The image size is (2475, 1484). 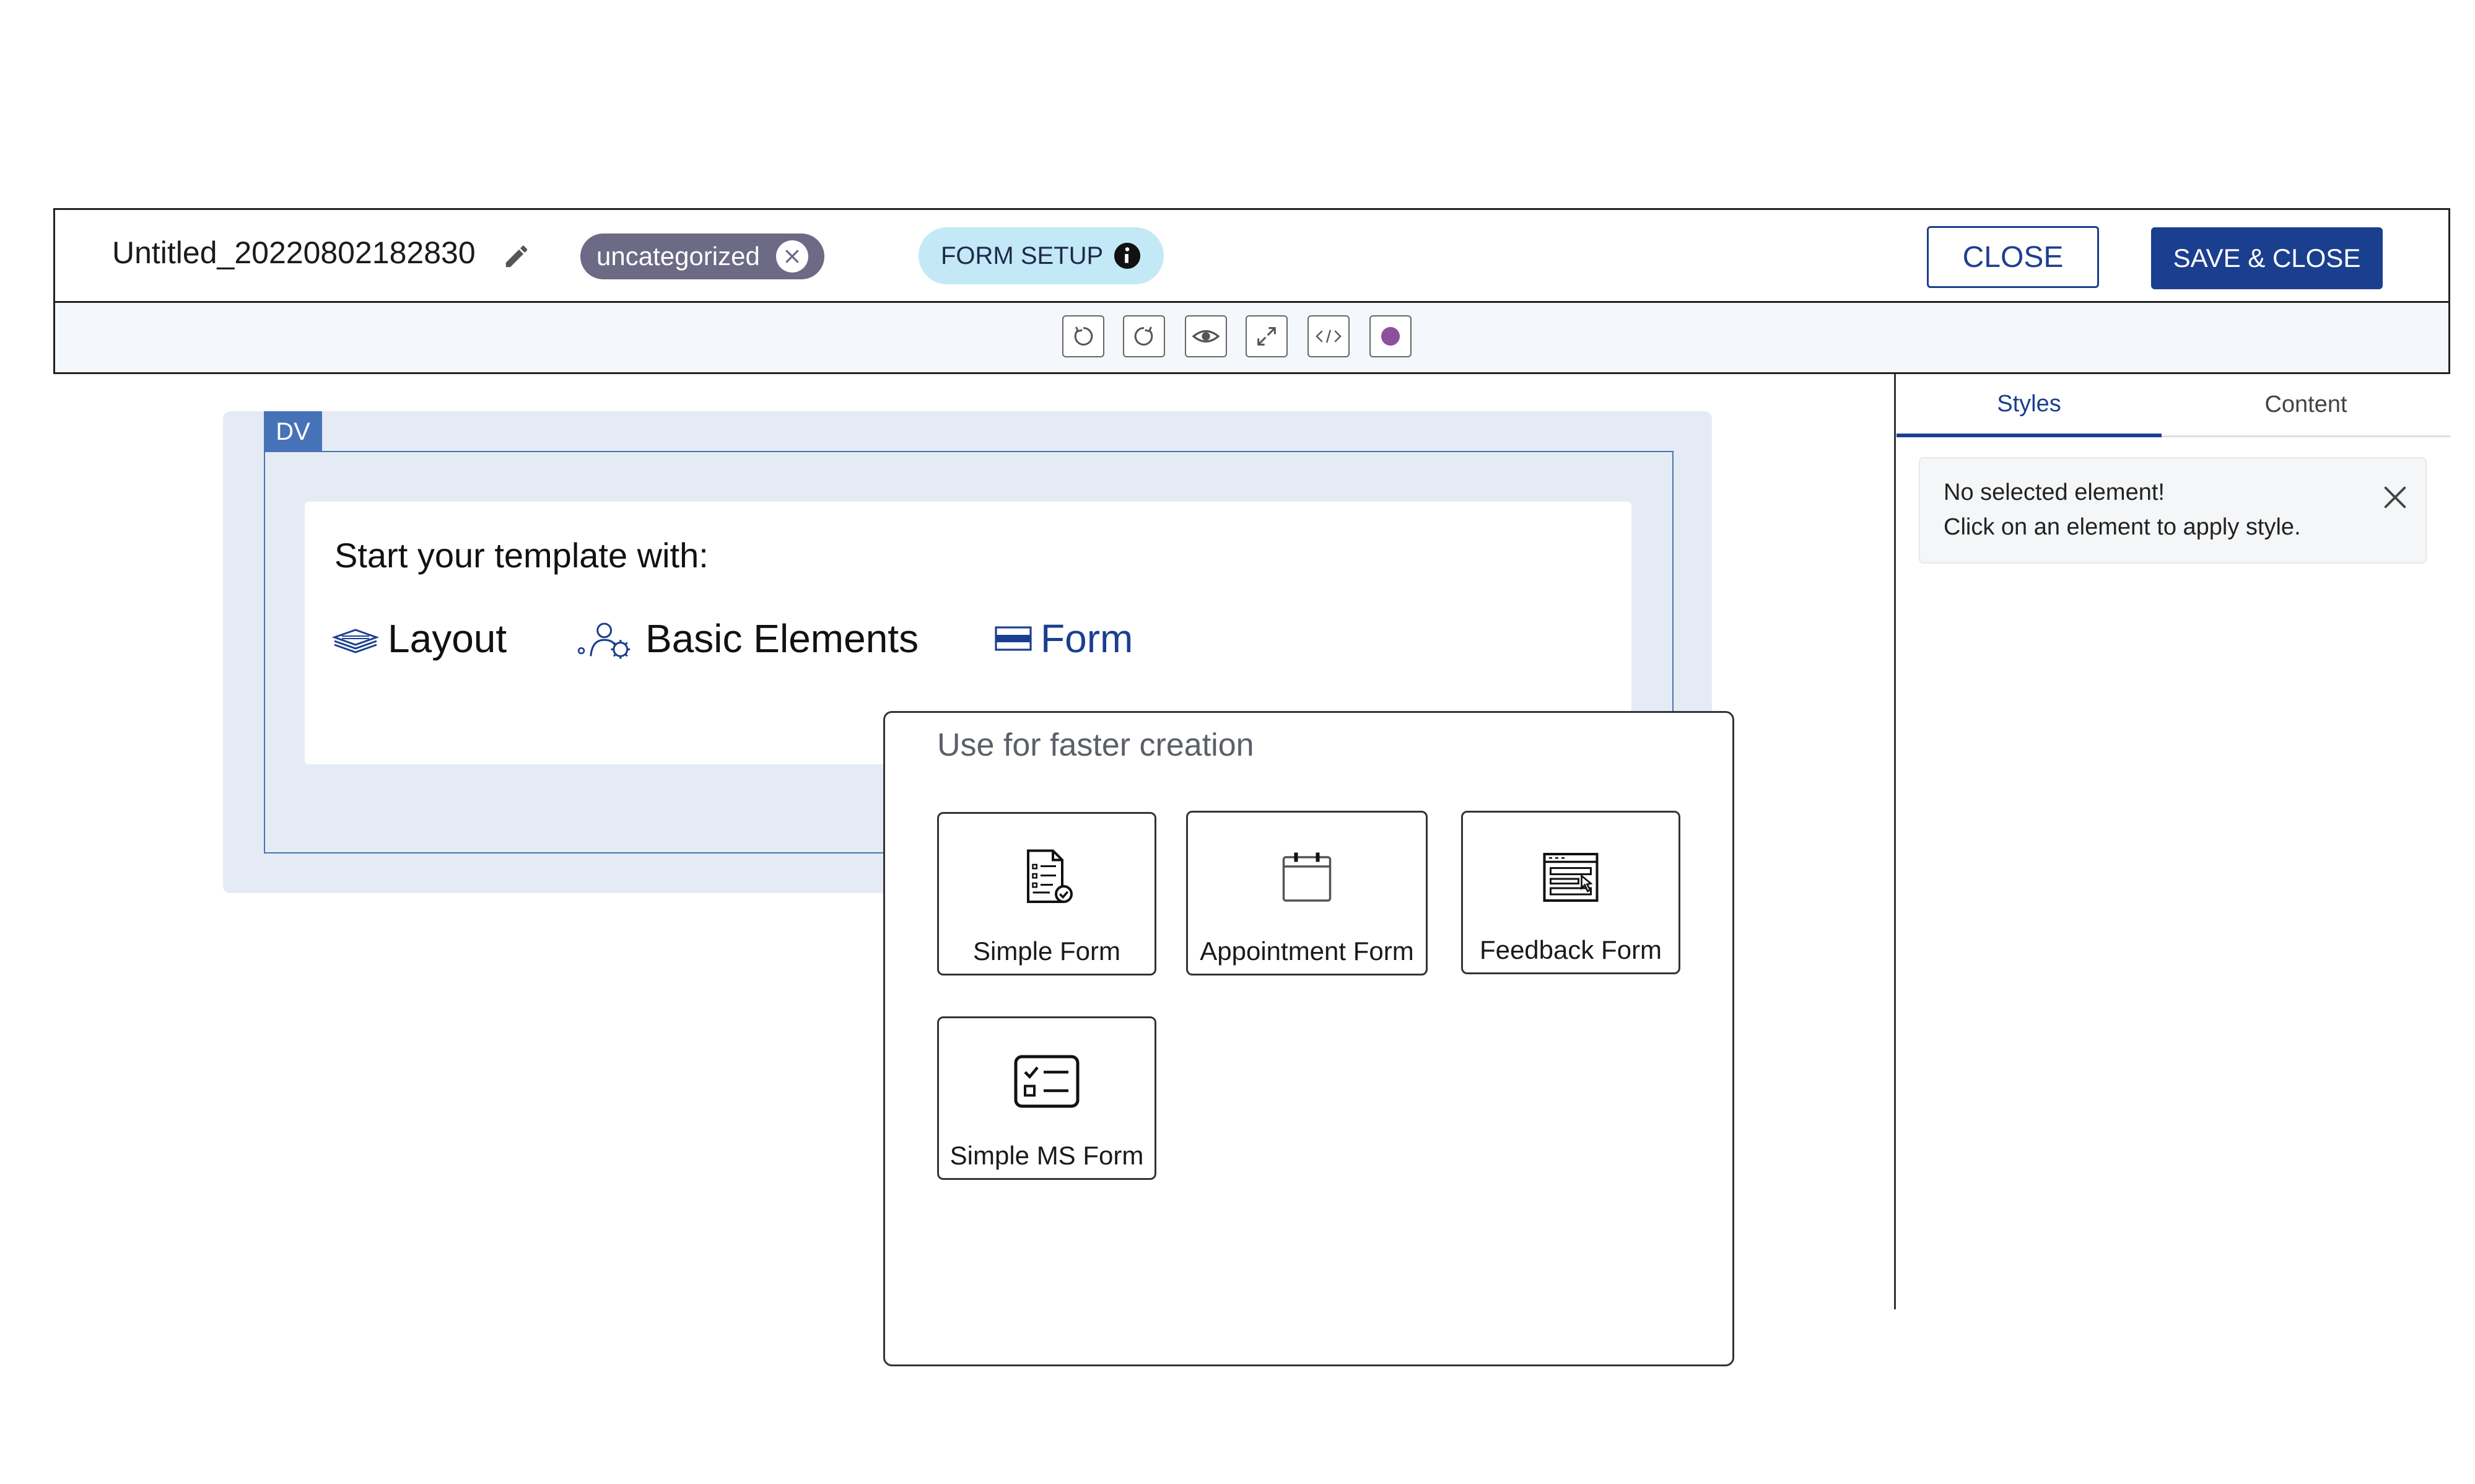 What do you see at coordinates (447, 638) in the screenshot?
I see `layout-label: Layout` at bounding box center [447, 638].